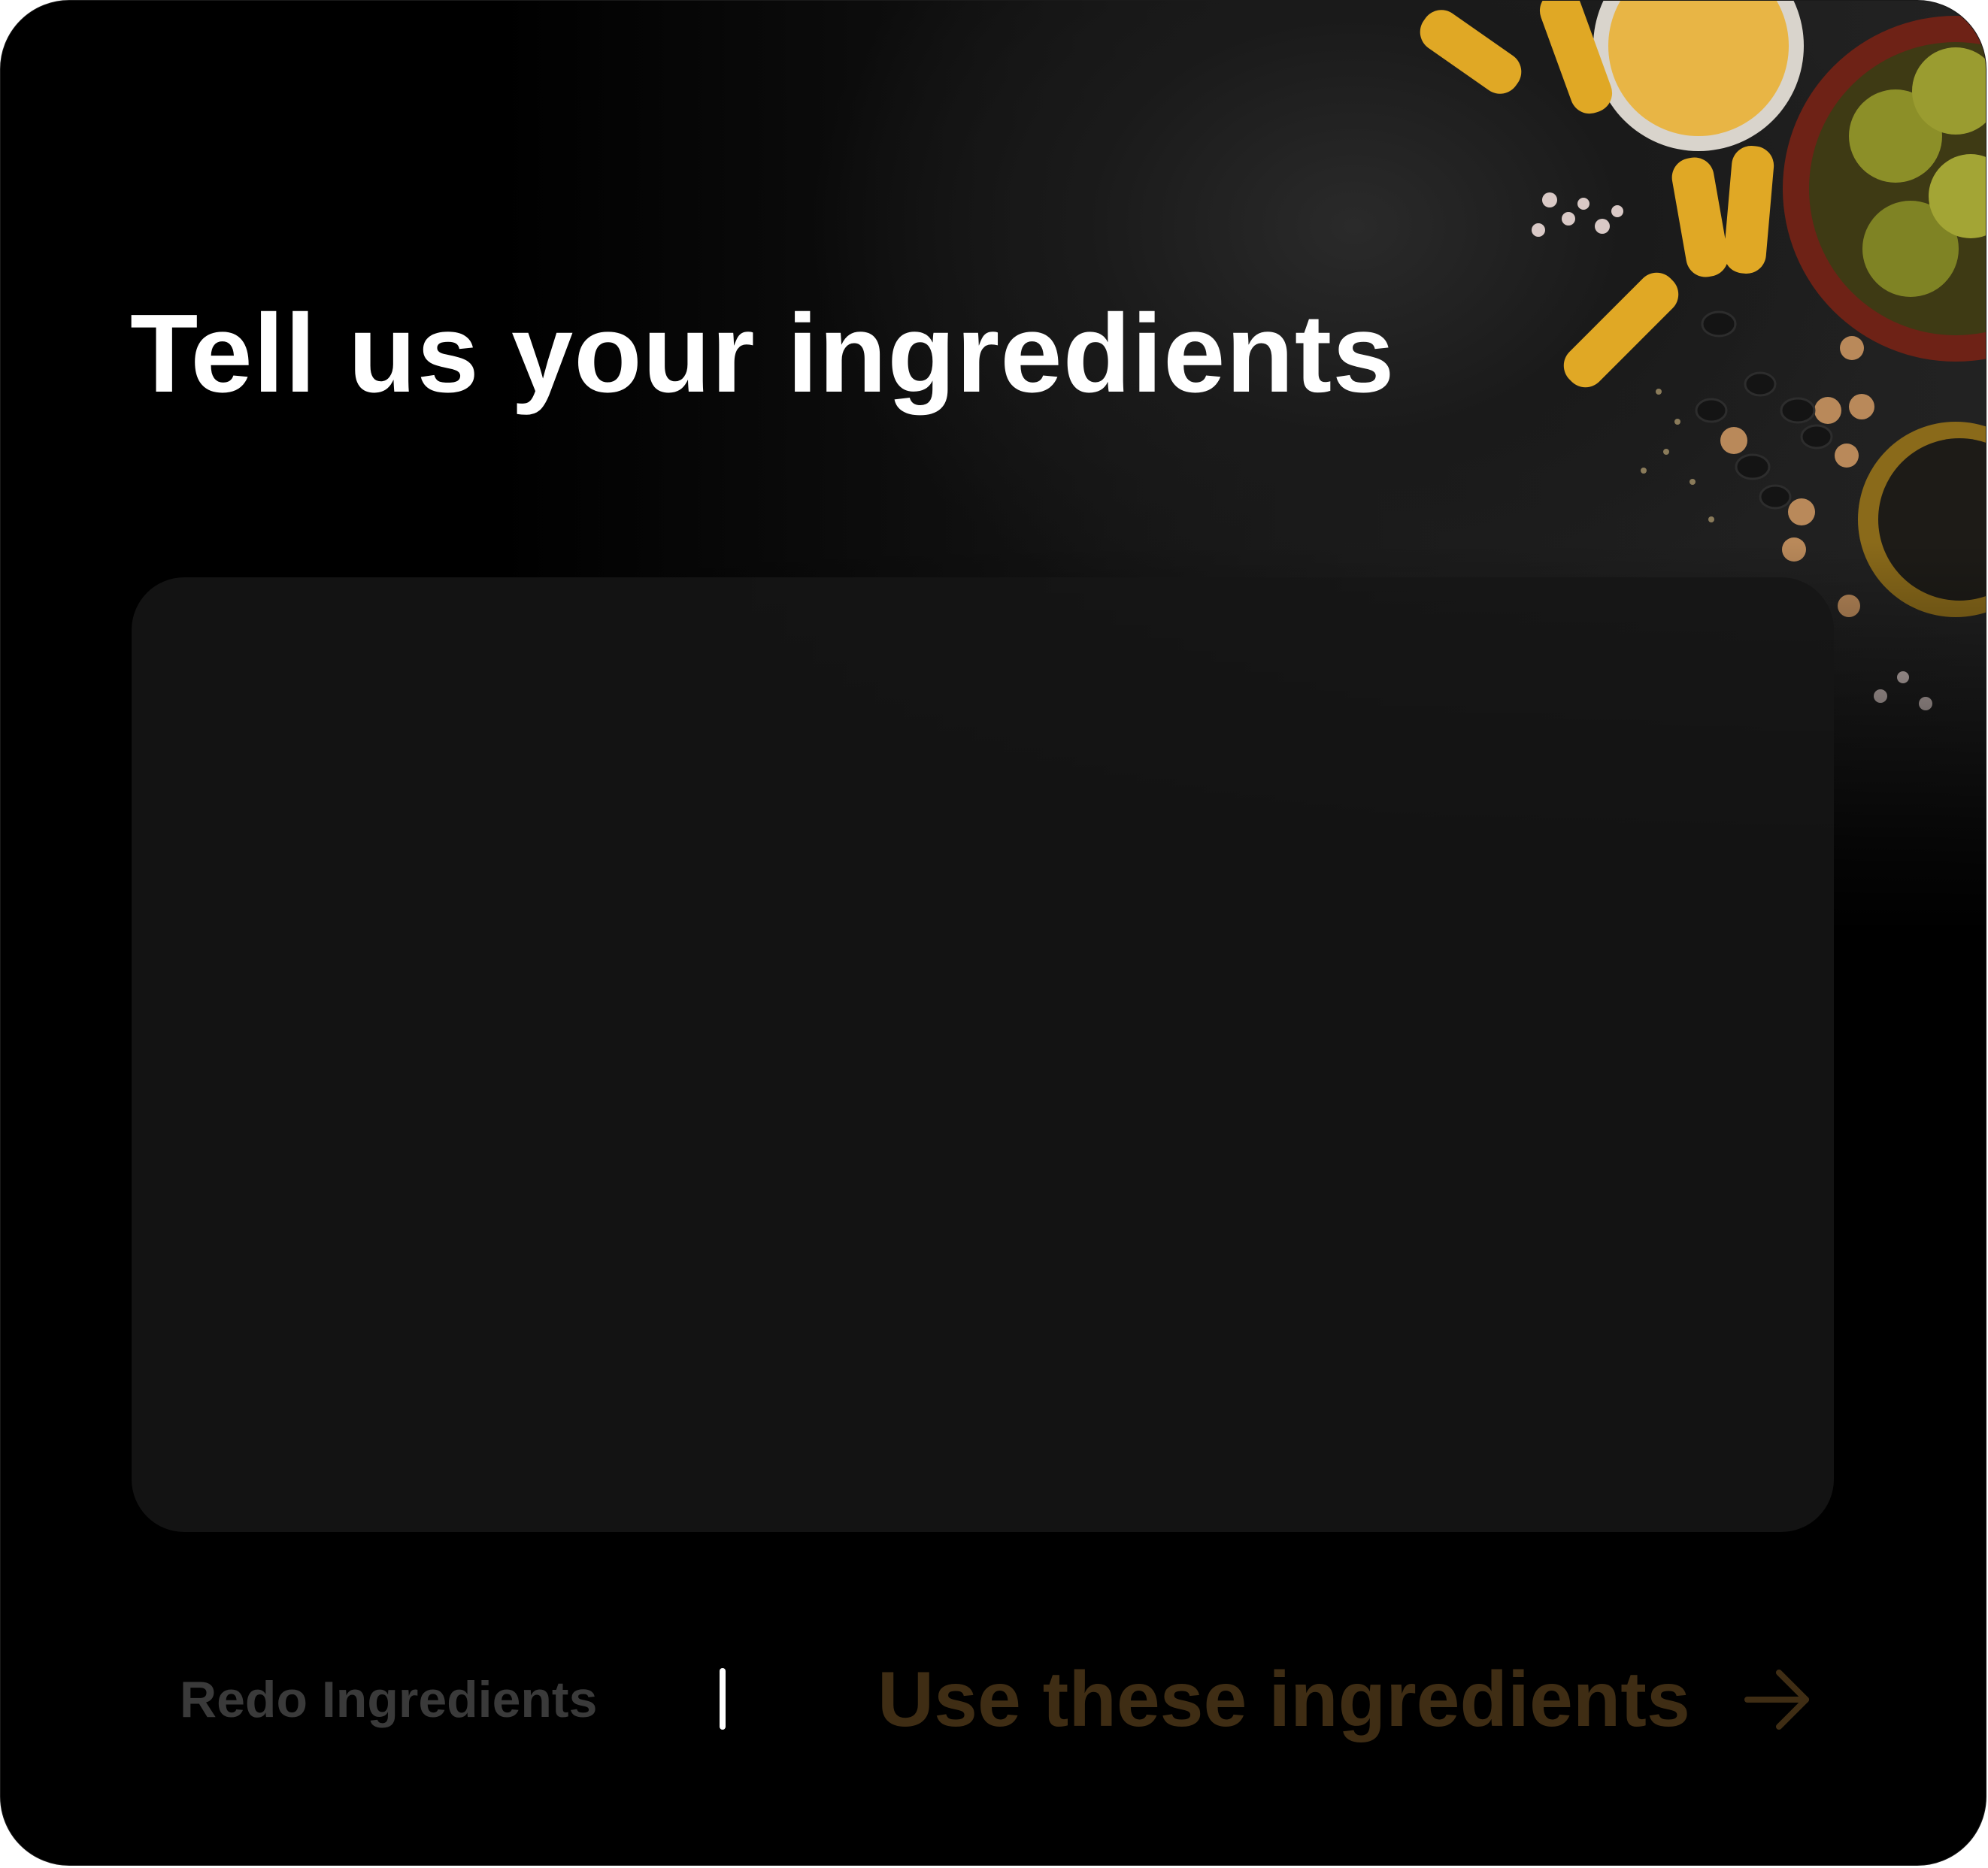 The height and width of the screenshot is (1868, 1988). What do you see at coordinates (1776, 1700) in the screenshot?
I see `arrow-right-icon` at bounding box center [1776, 1700].